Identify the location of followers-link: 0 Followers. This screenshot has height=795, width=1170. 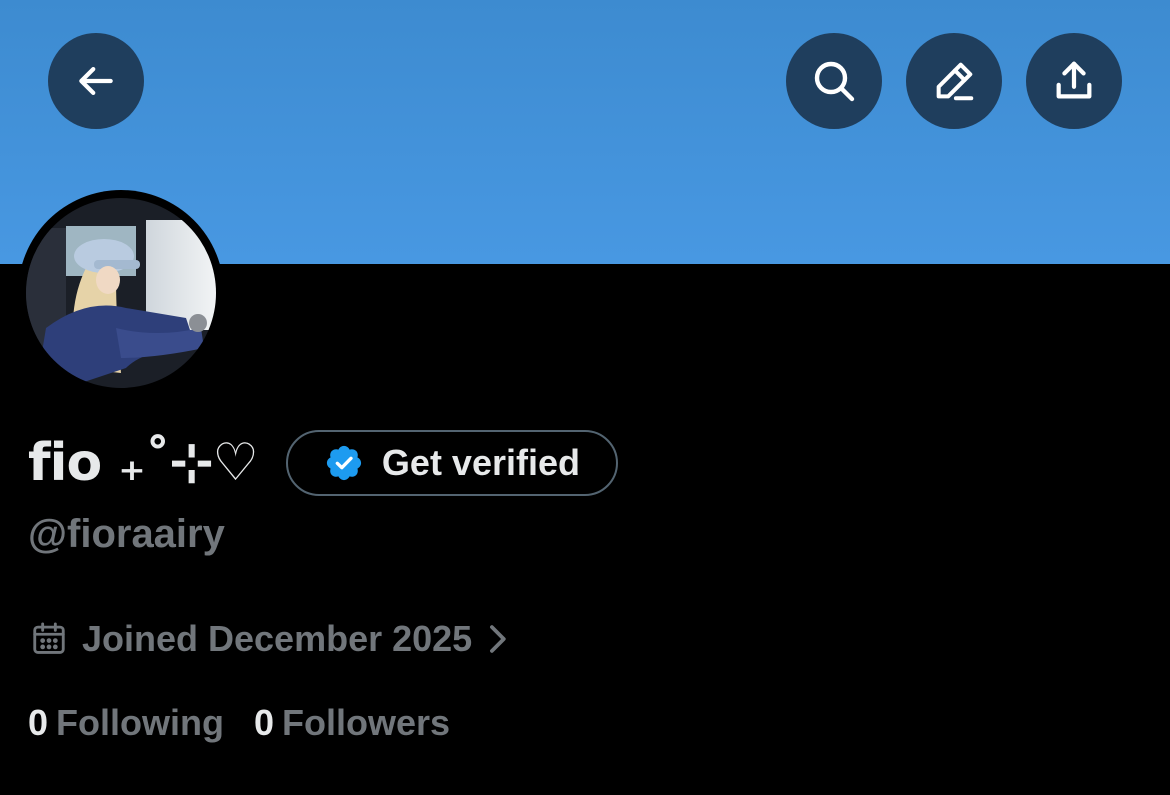
(352, 723).